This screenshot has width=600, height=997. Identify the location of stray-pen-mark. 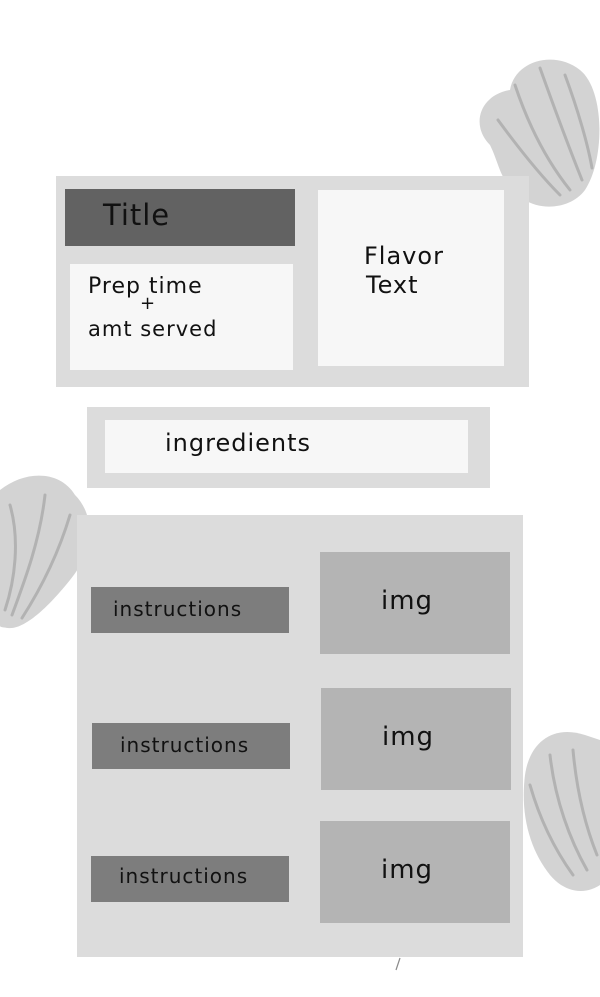
(398, 963).